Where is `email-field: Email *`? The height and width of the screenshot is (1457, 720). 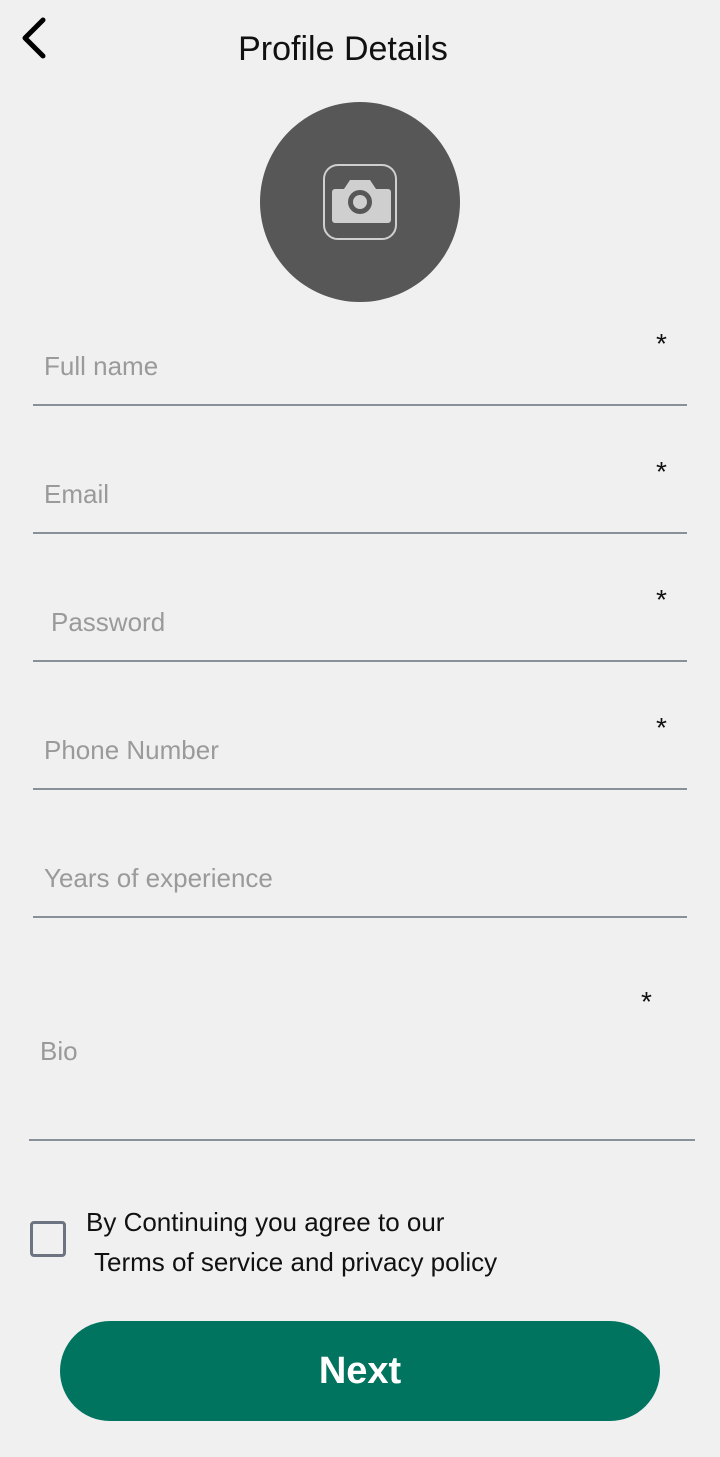 email-field: Email * is located at coordinates (360, 493).